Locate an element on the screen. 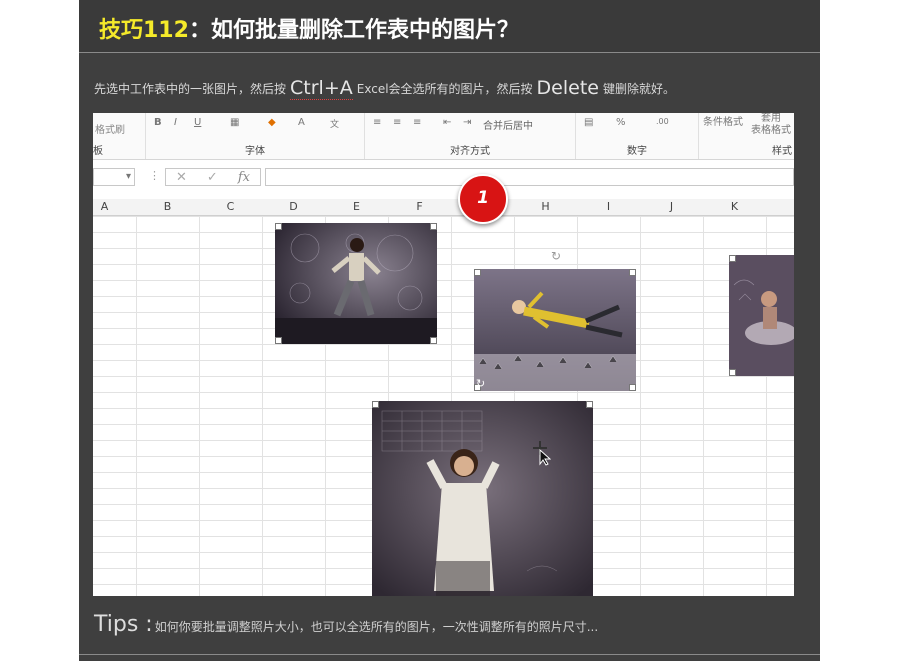 Image resolution: width=900 pixels, height=661 pixels. name-box: ▾ is located at coordinates (114, 177).